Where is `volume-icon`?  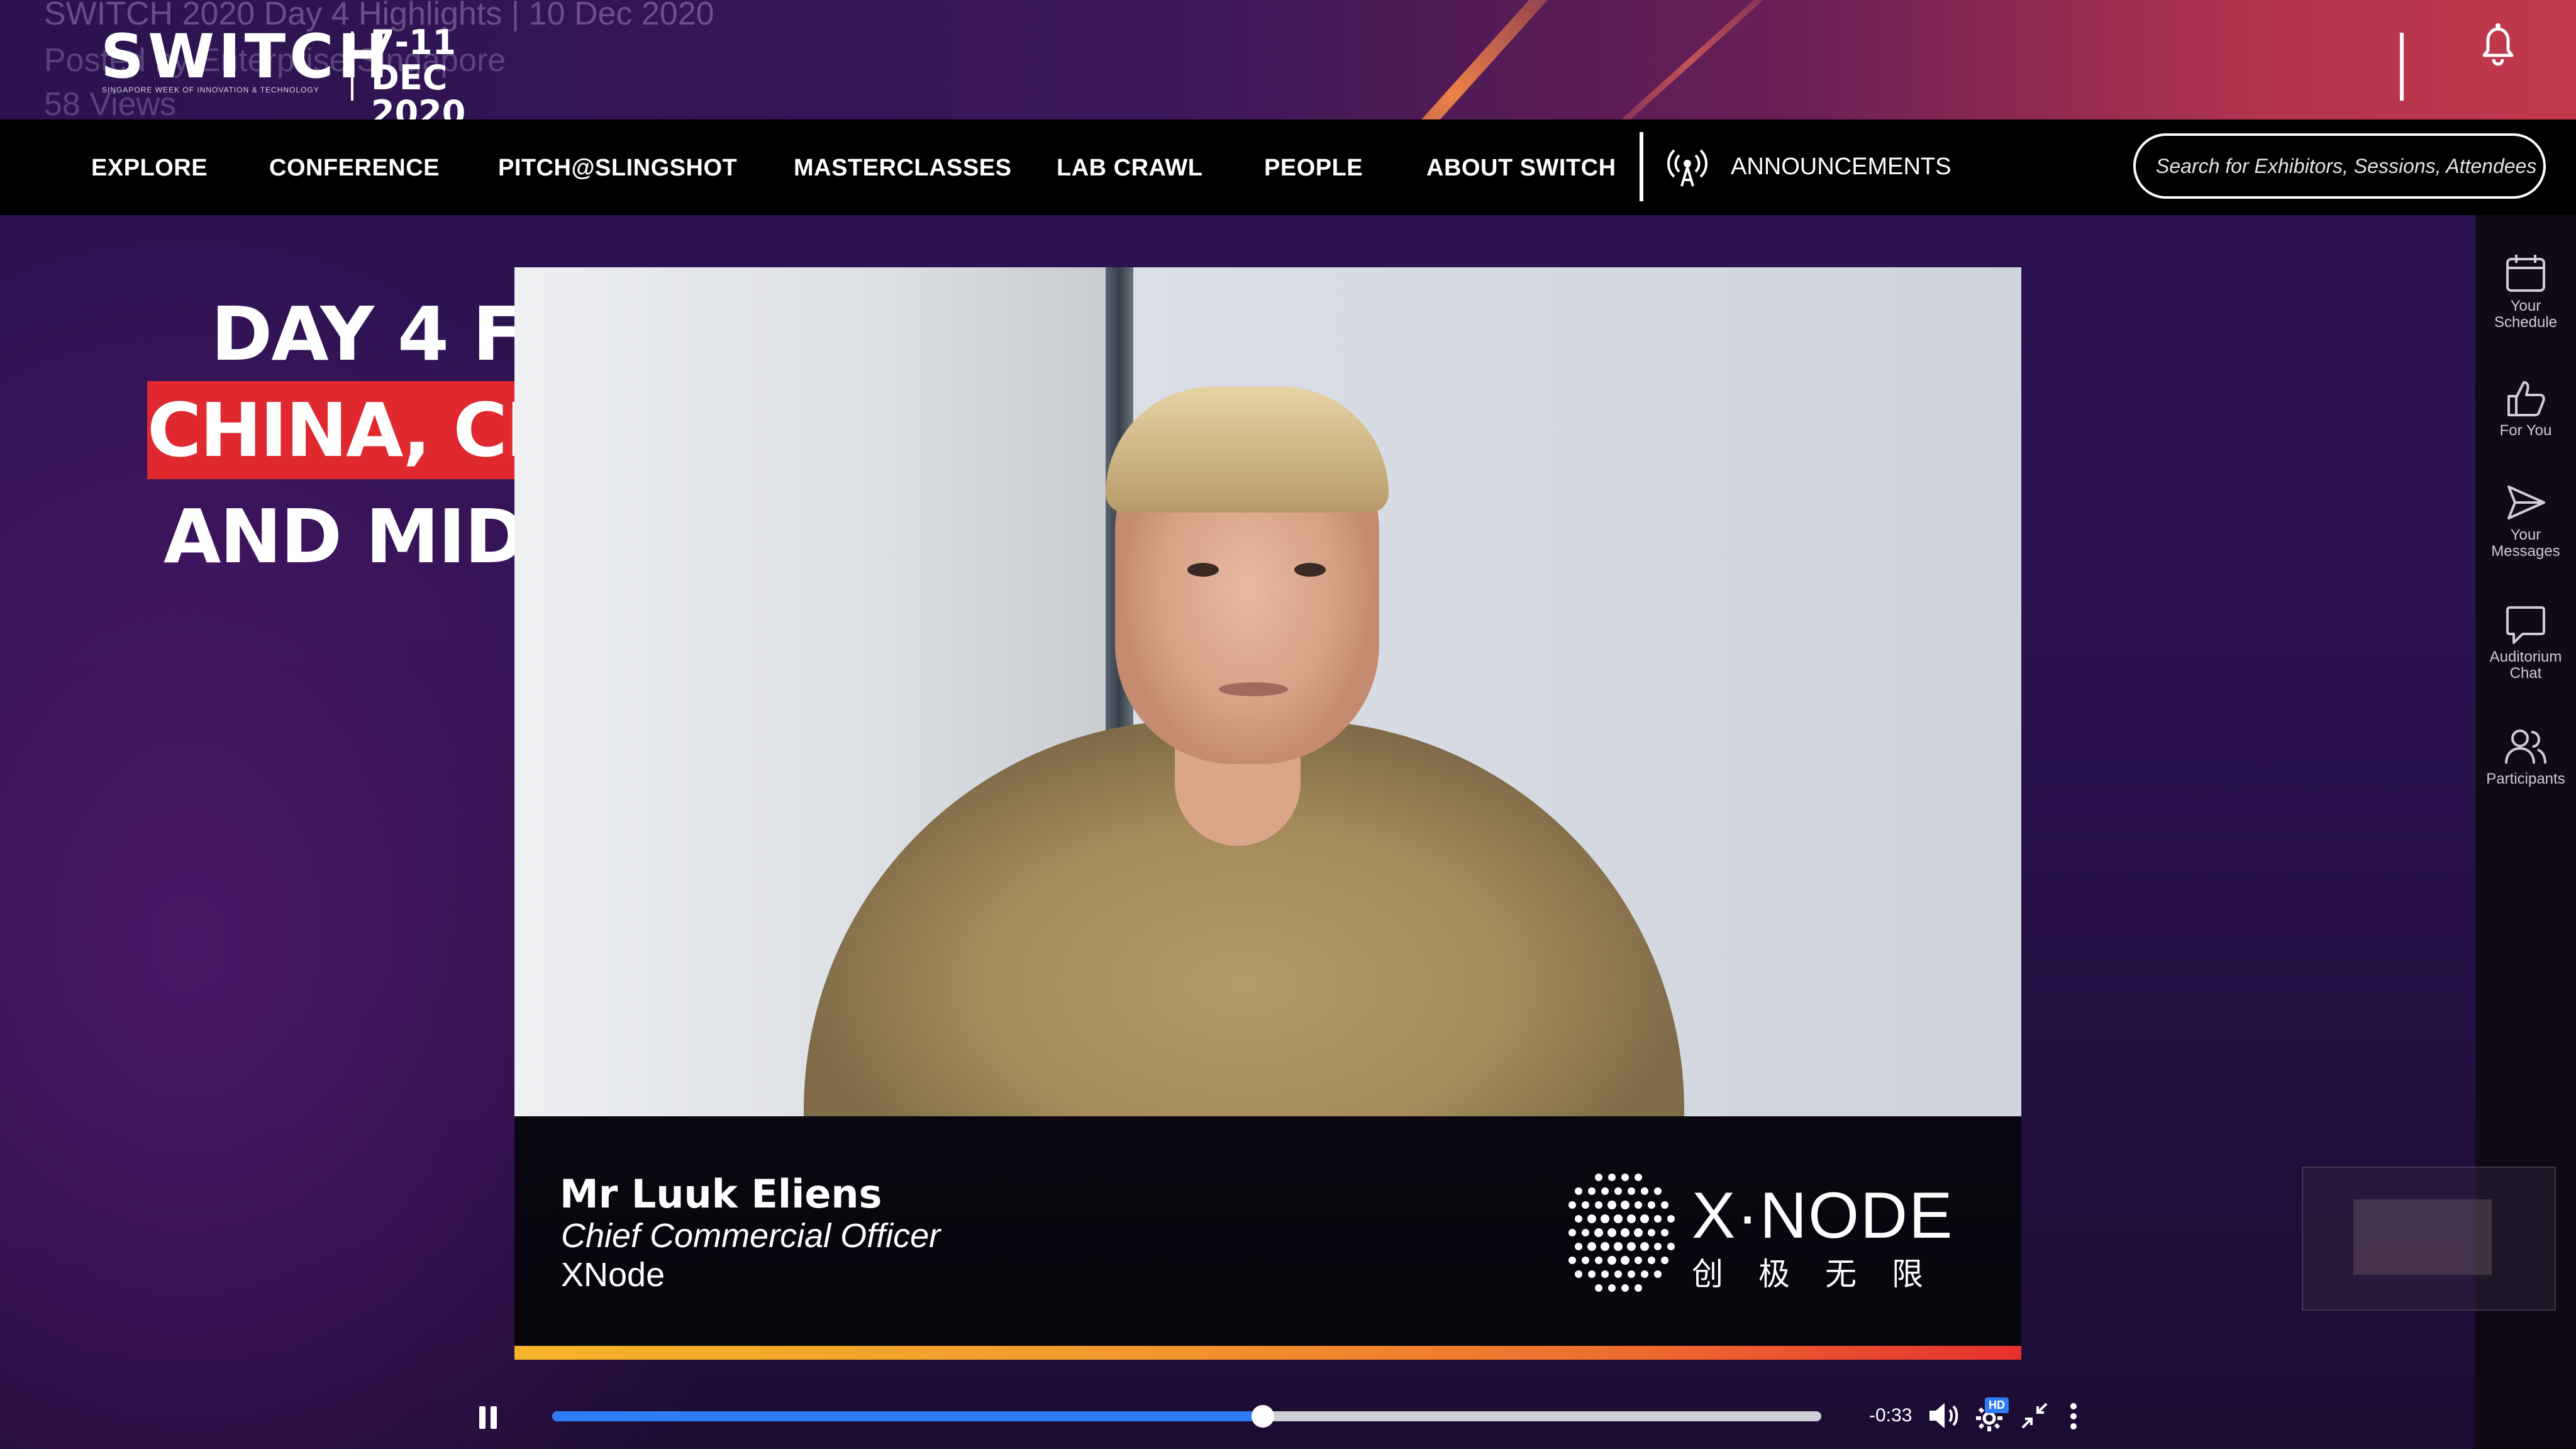
volume-icon is located at coordinates (1944, 1415).